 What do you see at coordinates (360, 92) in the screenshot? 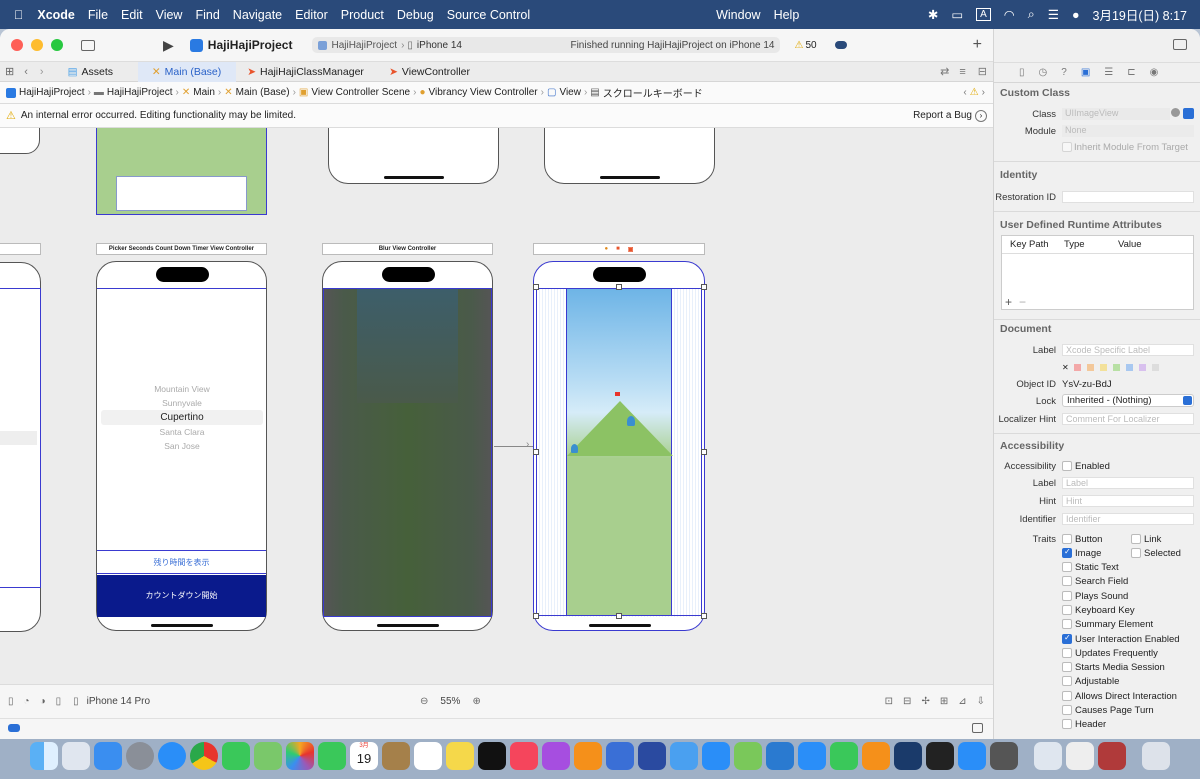
I see `breadcrumb-item: View Controller Scene` at bounding box center [360, 92].